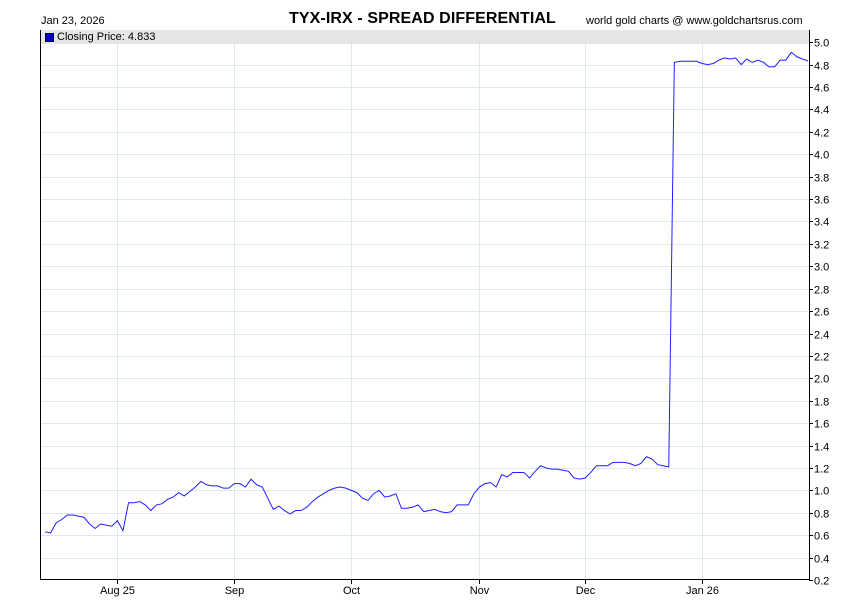  Describe the element at coordinates (821, 470) in the screenshot. I see `y-tick-label: 1.2` at that location.